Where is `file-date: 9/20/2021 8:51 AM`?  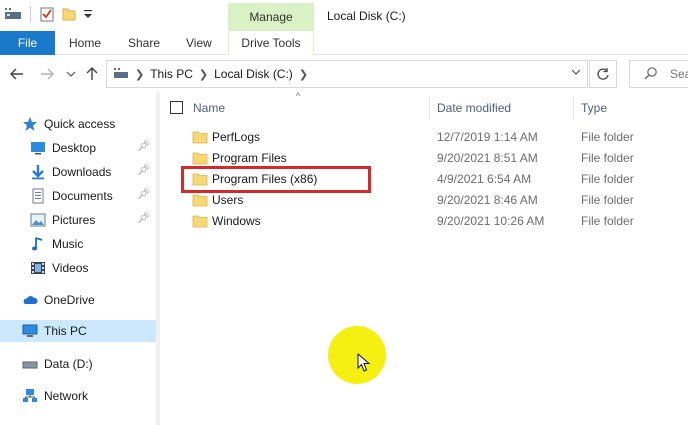
file-date: 9/20/2021 8:51 AM is located at coordinates (487, 158).